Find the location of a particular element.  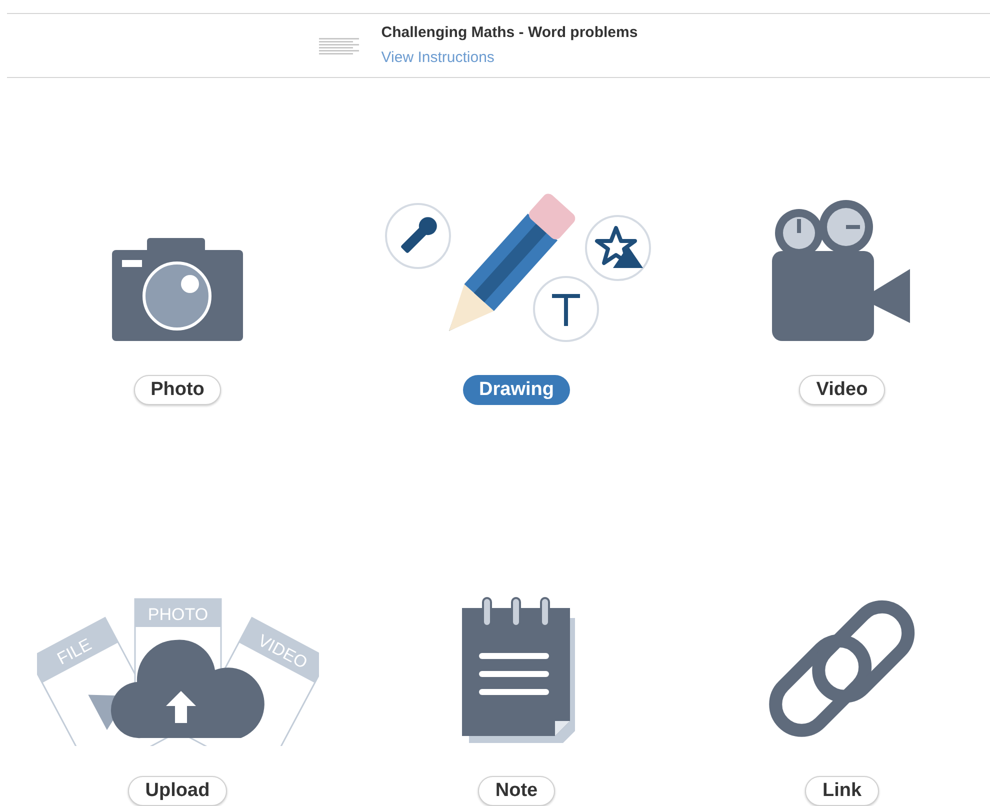

option-button: Note is located at coordinates (516, 791).